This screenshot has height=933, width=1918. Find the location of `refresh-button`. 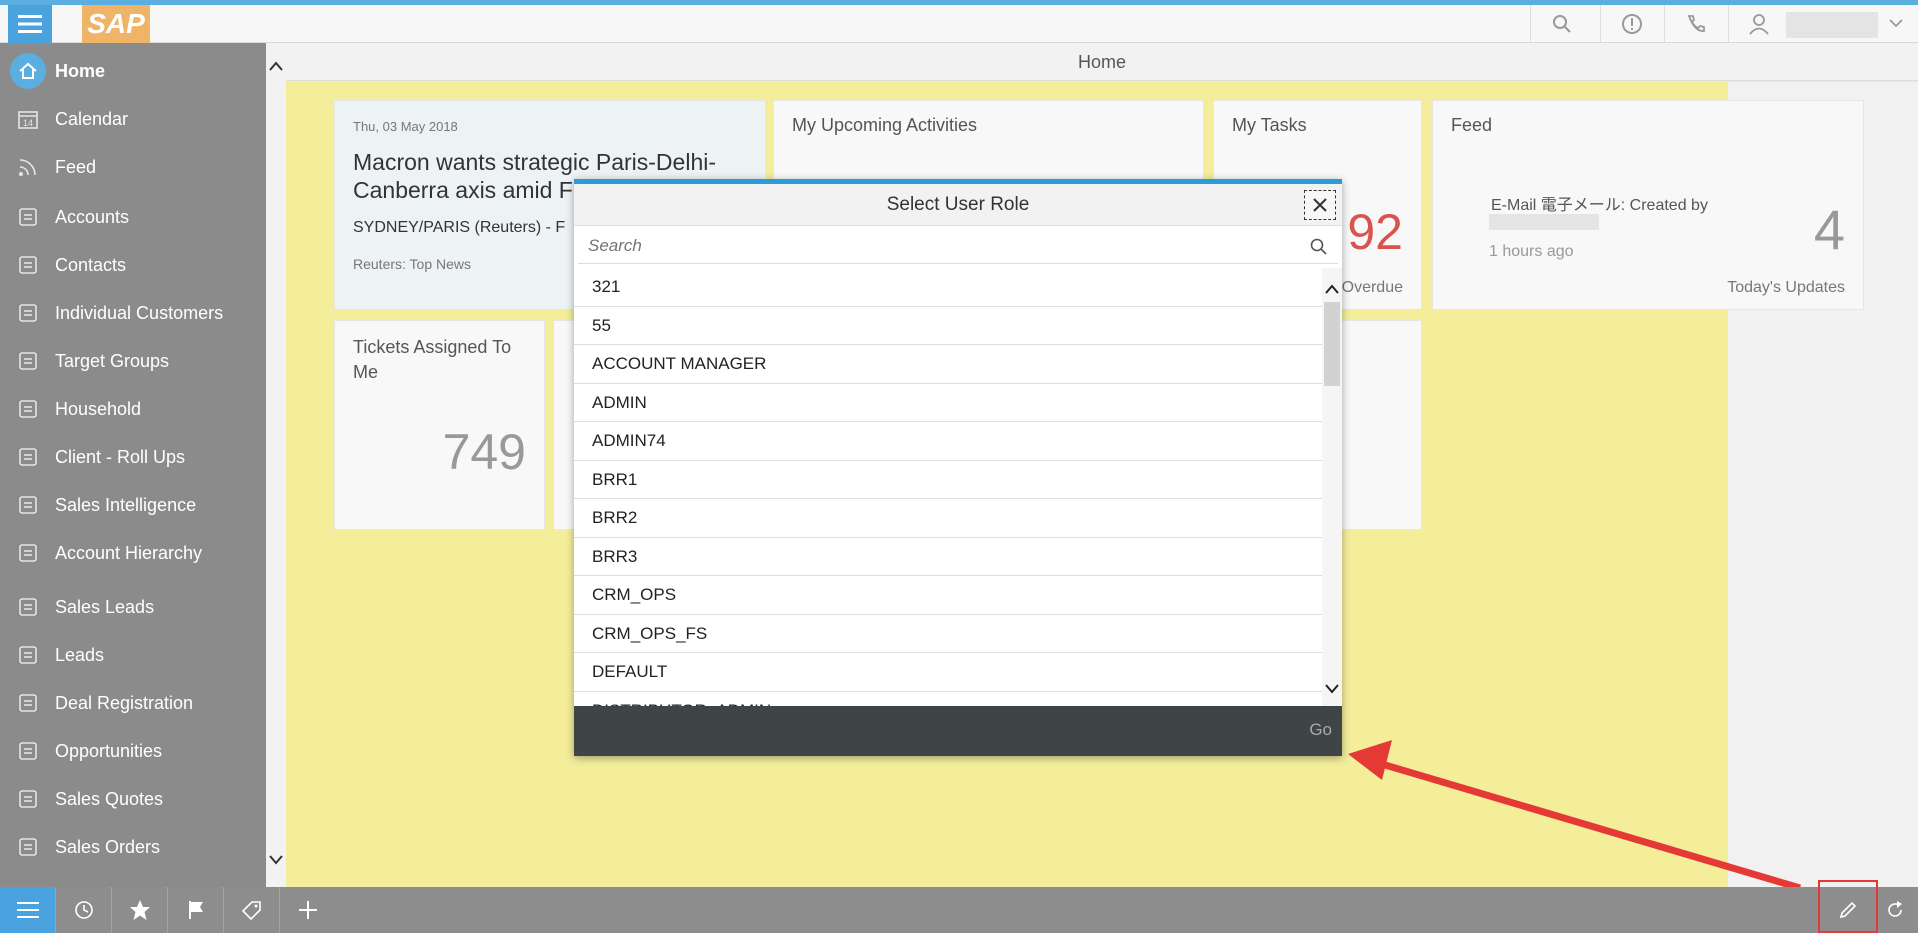

refresh-button is located at coordinates (1895, 910).